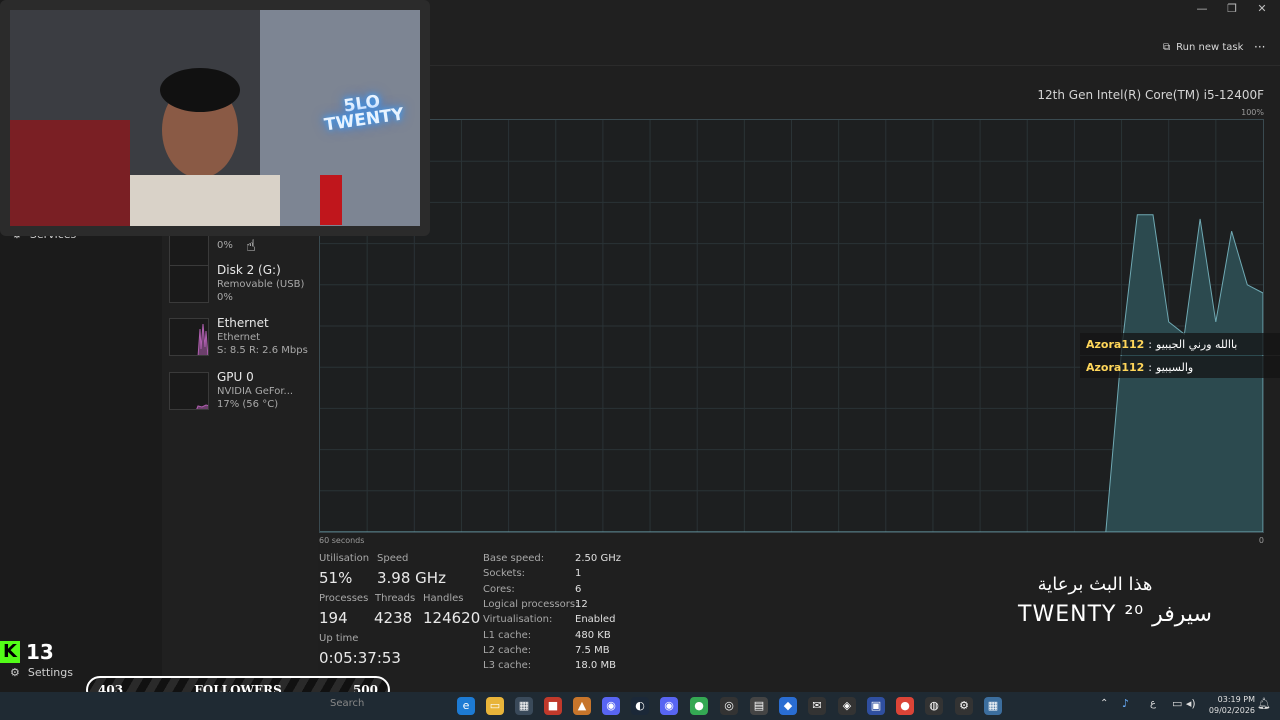 Image resolution: width=1280 pixels, height=720 pixels. Describe the element at coordinates (504, 573) in the screenshot. I see `spec-label: Sockets:` at that location.